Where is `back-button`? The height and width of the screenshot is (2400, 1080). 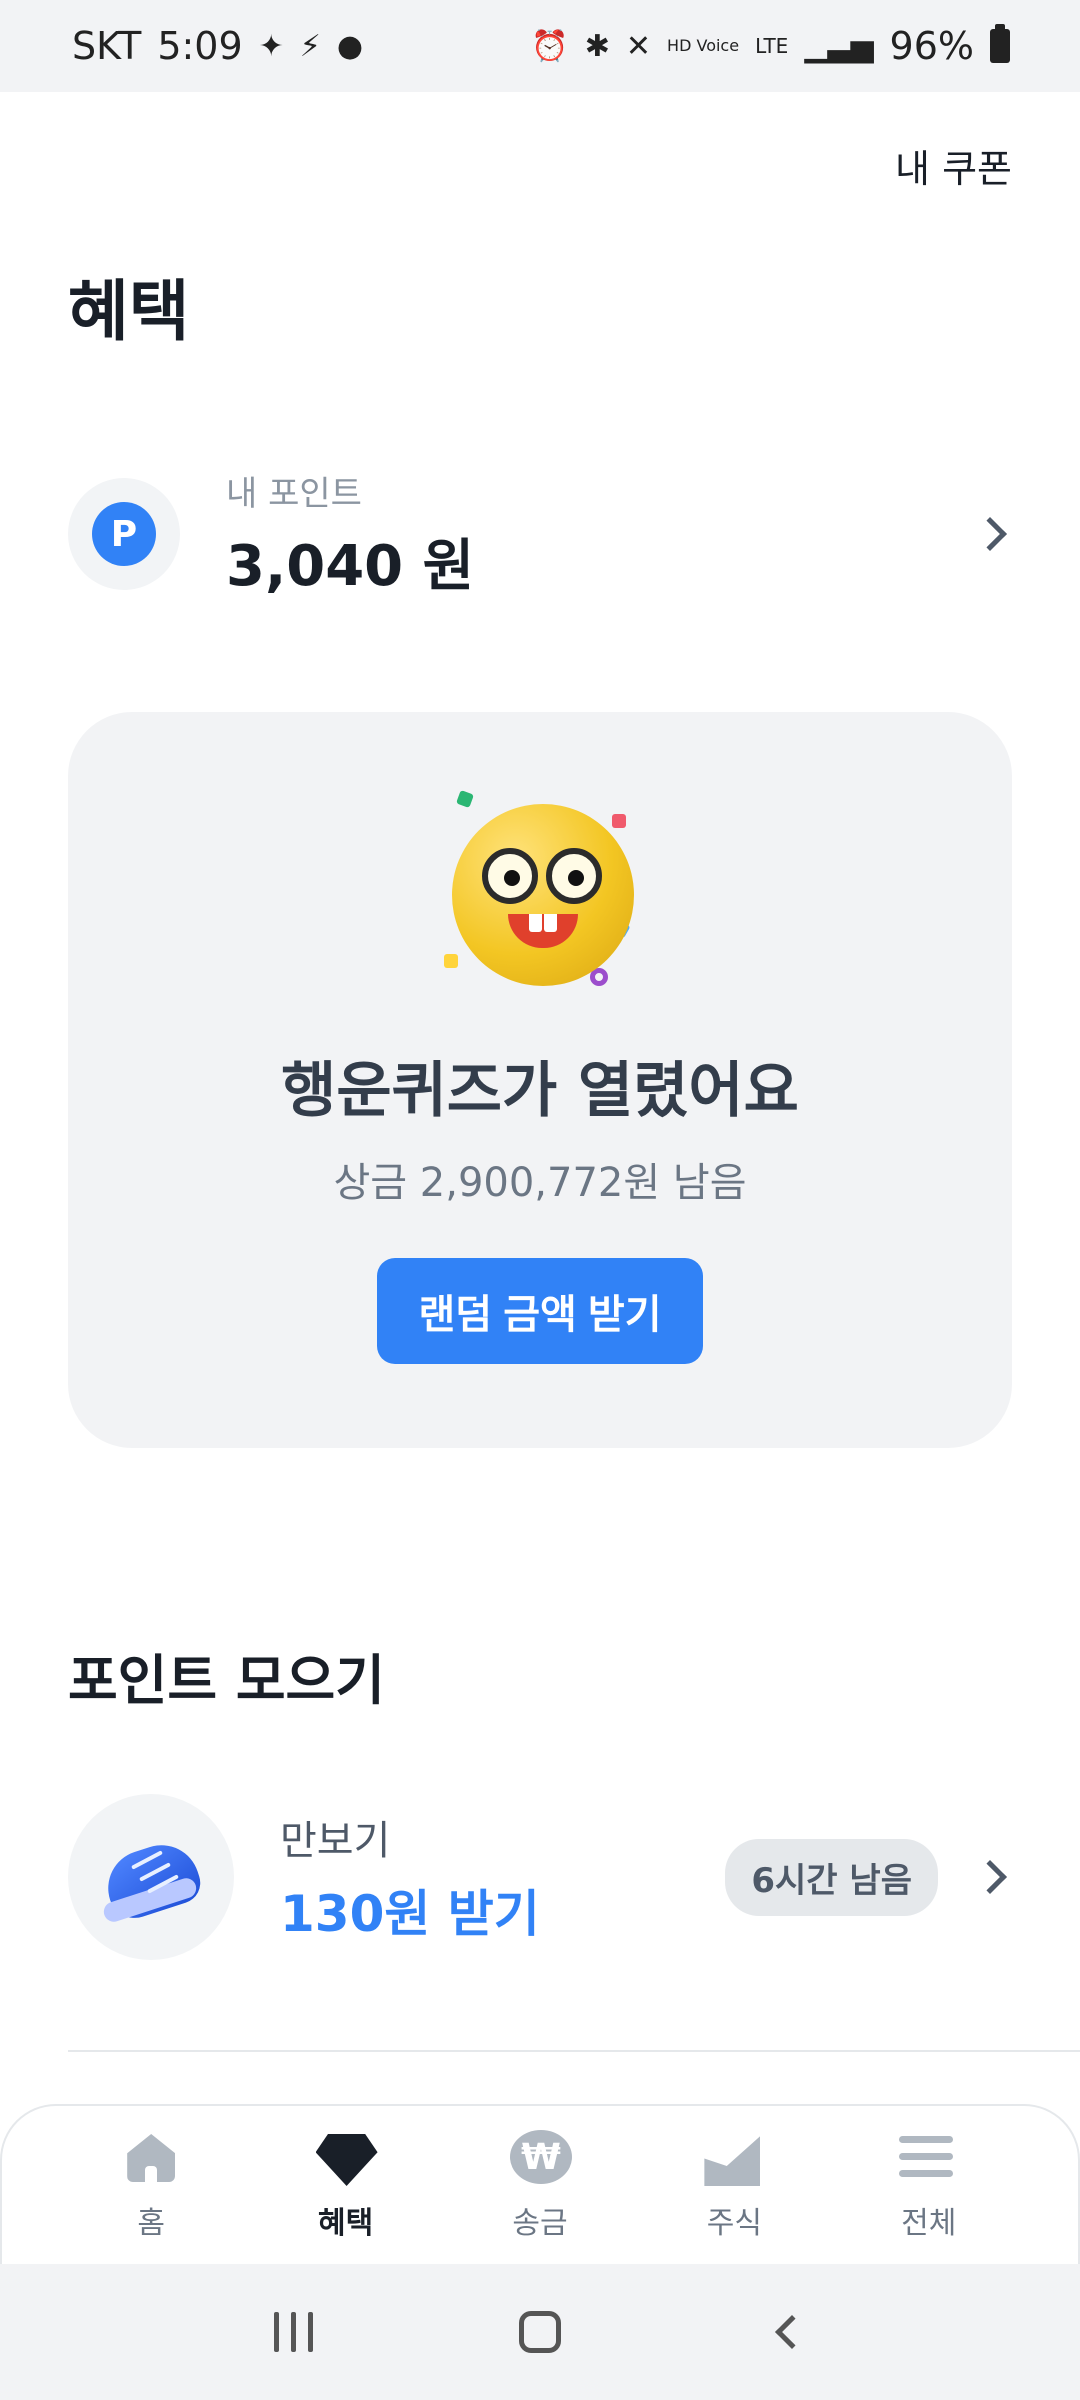
back-button is located at coordinates (787, 2332).